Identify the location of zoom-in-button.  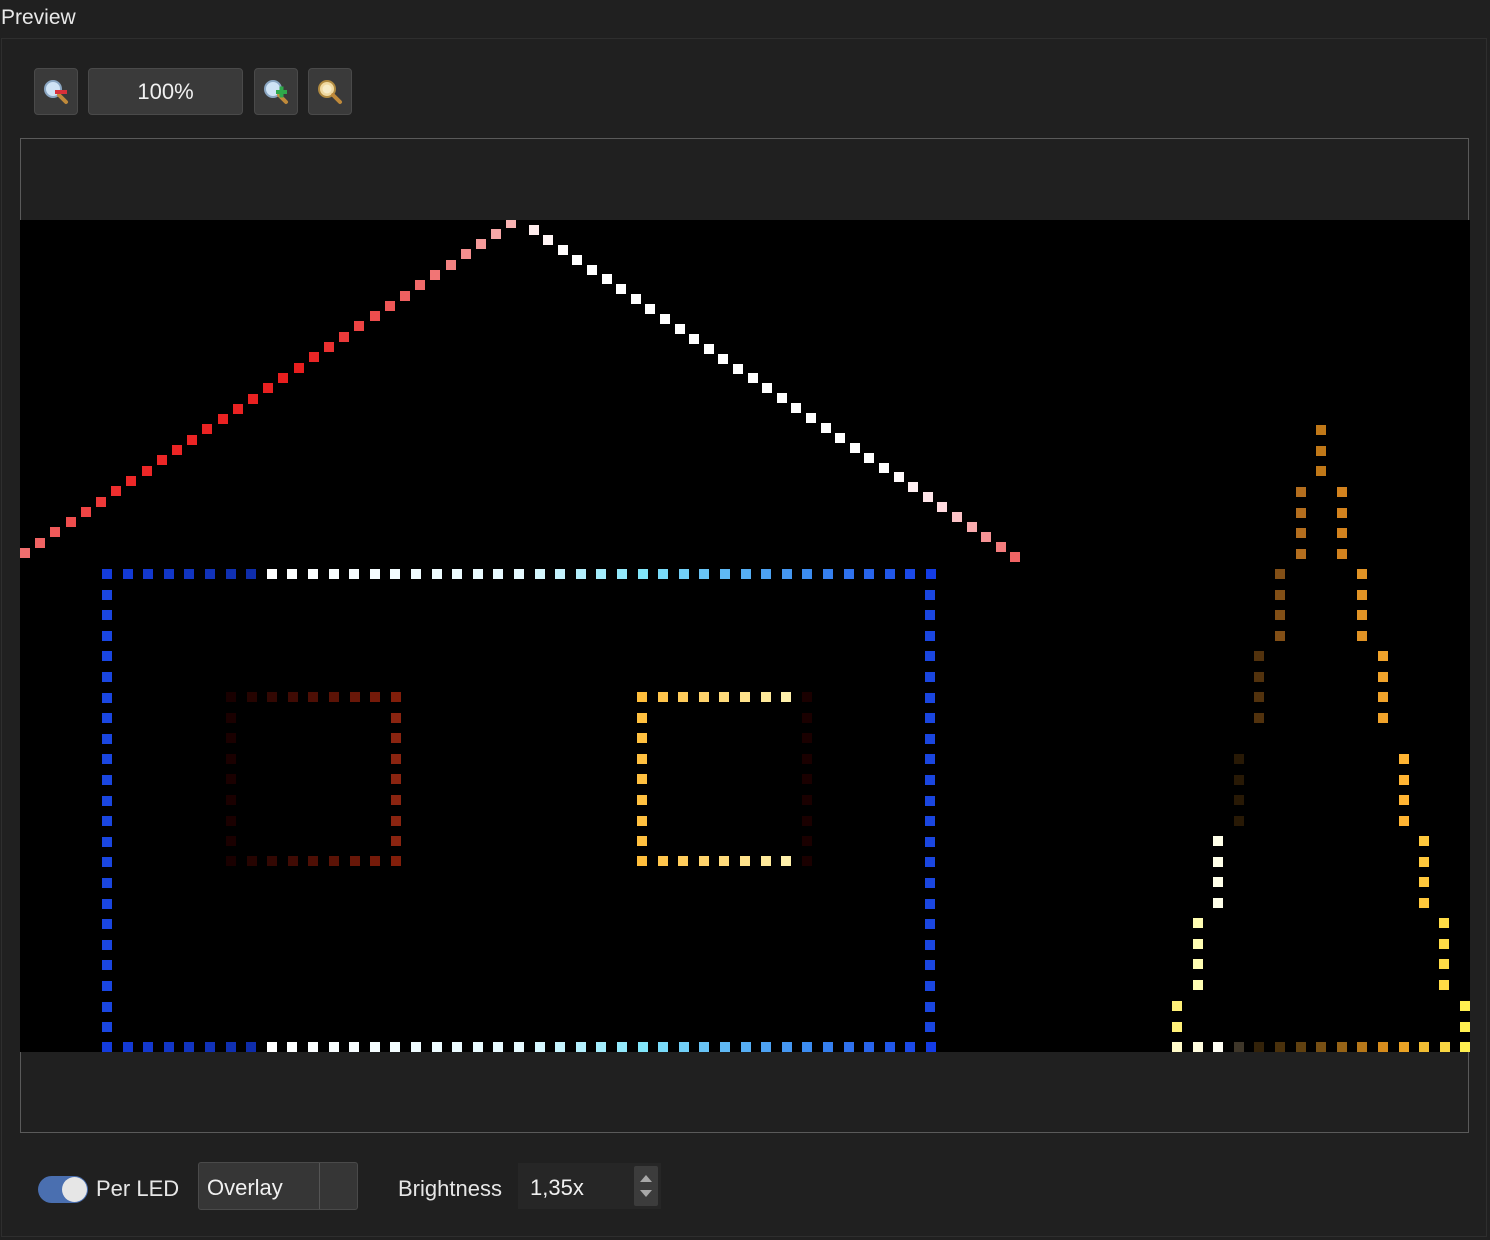
(276, 91).